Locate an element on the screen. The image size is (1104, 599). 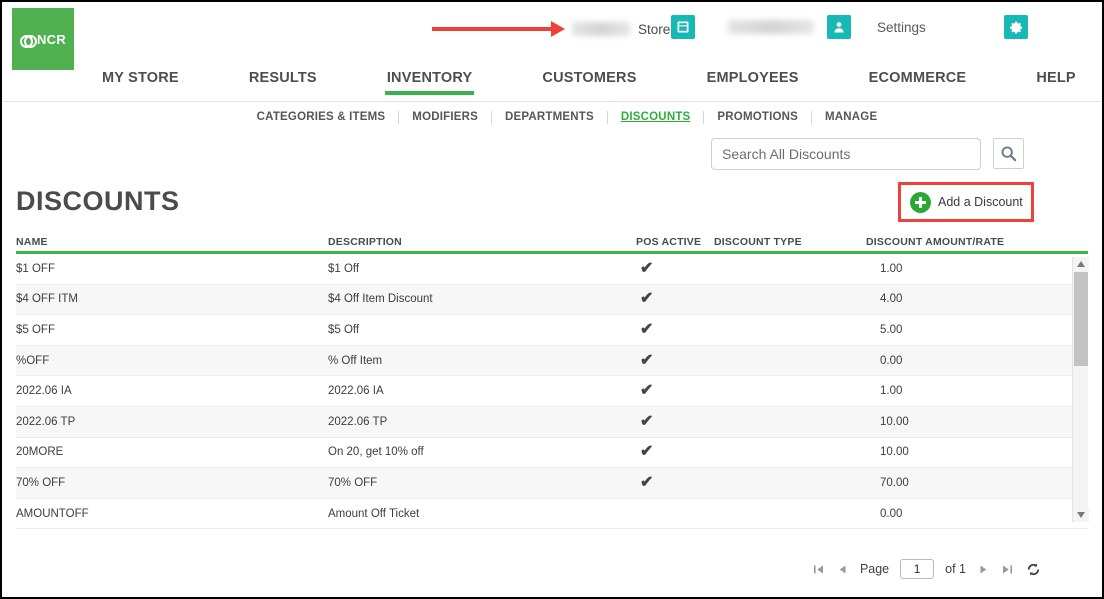
nav-tab-inventory: INVENTORY is located at coordinates (429, 82).